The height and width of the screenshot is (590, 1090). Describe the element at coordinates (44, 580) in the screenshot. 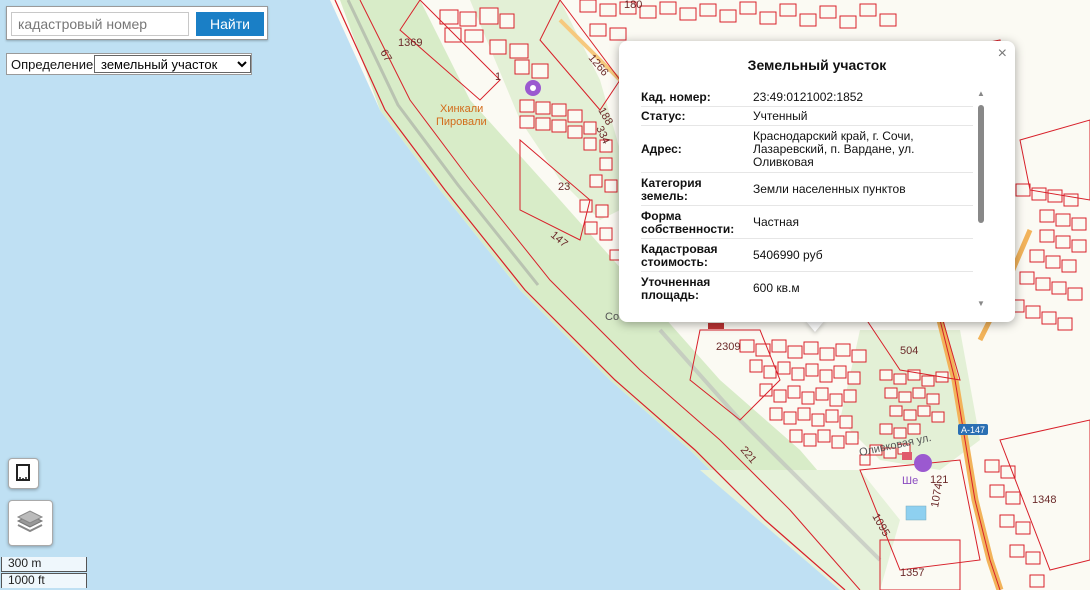

I see `scale-imperial: 1000 ft` at that location.